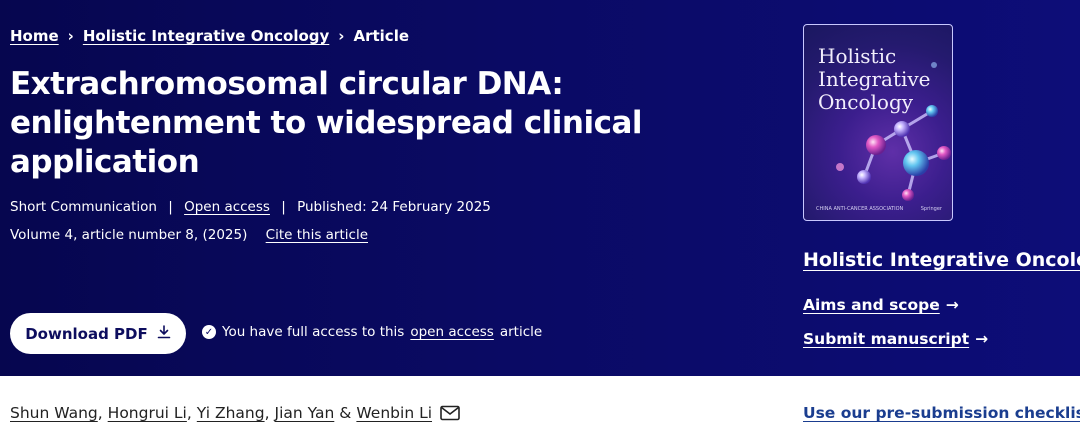 The image size is (1080, 434). I want to click on cover-publisher-right: Springer, so click(931, 209).